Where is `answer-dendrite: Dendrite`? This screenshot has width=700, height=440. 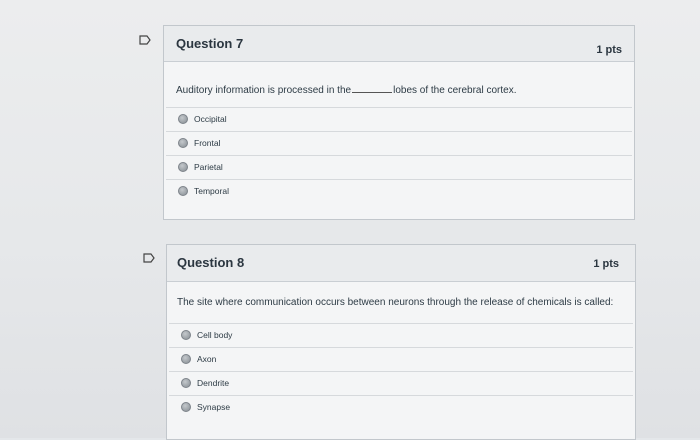
answer-dendrite: Dendrite is located at coordinates (401, 382).